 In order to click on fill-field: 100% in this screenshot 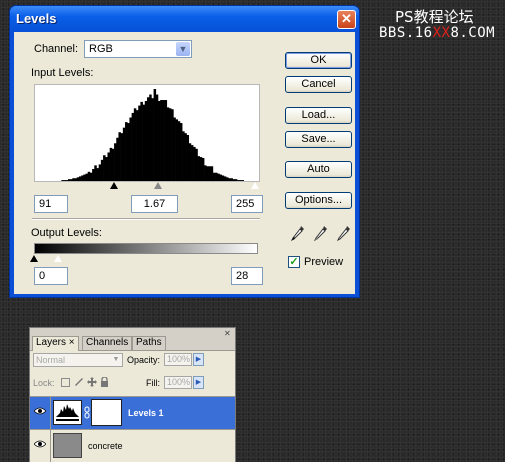, I will do `click(178, 382)`.